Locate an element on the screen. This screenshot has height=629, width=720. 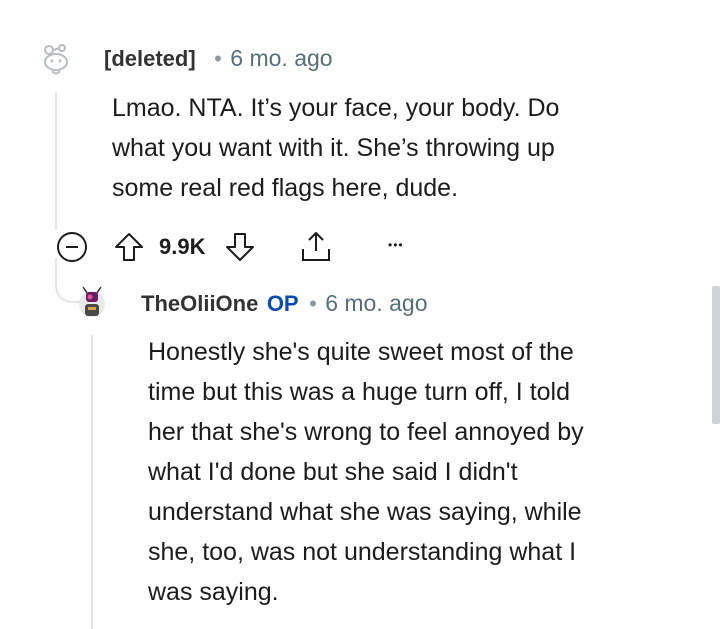
oliione-avatar is located at coordinates (92, 302).